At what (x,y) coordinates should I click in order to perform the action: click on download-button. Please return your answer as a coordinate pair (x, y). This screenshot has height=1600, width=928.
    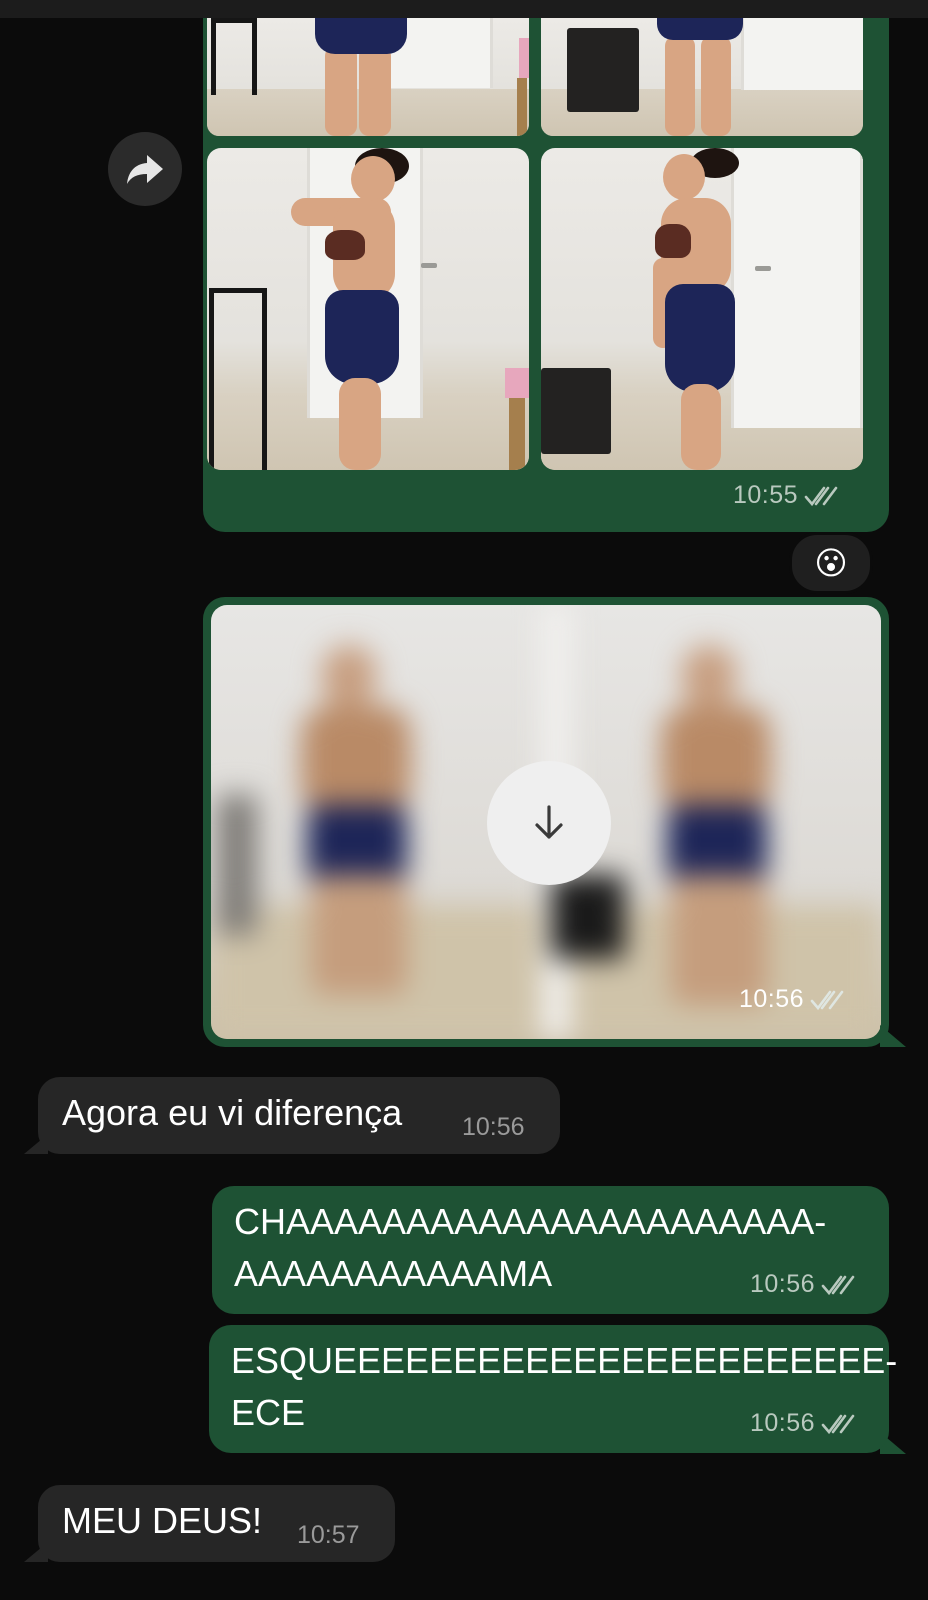
    Looking at the image, I should click on (549, 823).